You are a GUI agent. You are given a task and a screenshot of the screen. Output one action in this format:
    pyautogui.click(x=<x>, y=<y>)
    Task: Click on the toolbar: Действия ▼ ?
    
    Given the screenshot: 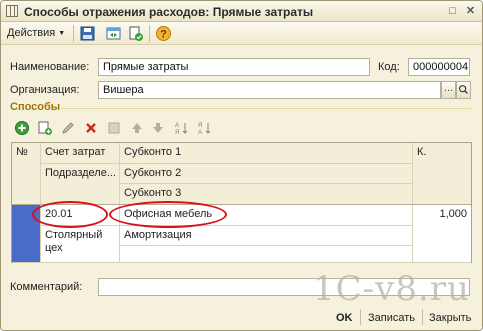 What is the action you would take?
    pyautogui.click(x=241, y=33)
    